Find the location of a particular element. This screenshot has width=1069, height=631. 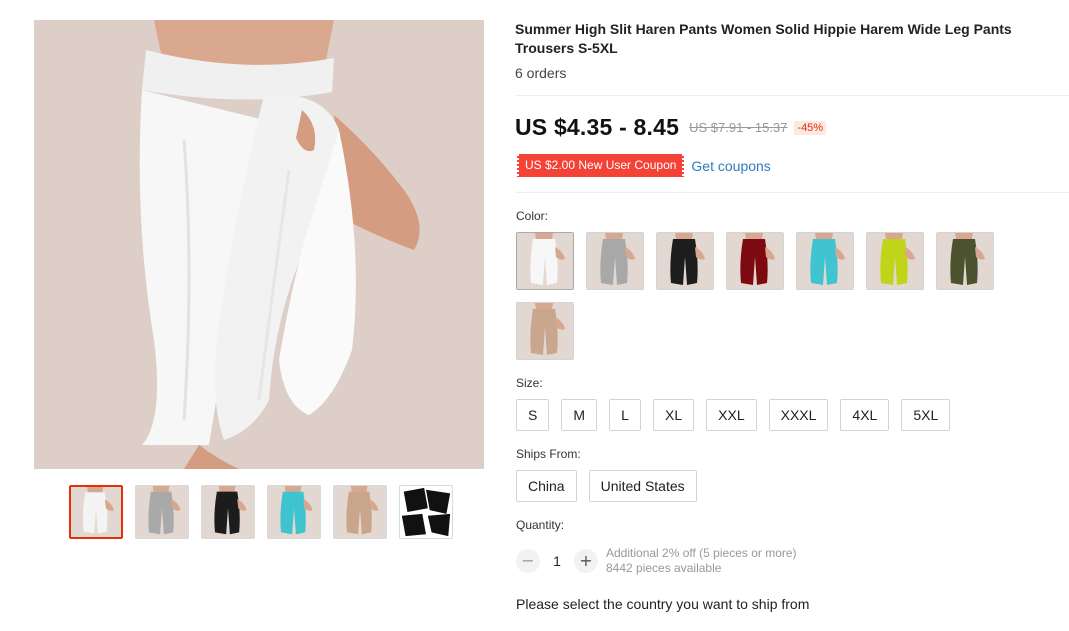

color-swatch-turquoise is located at coordinates (825, 261).